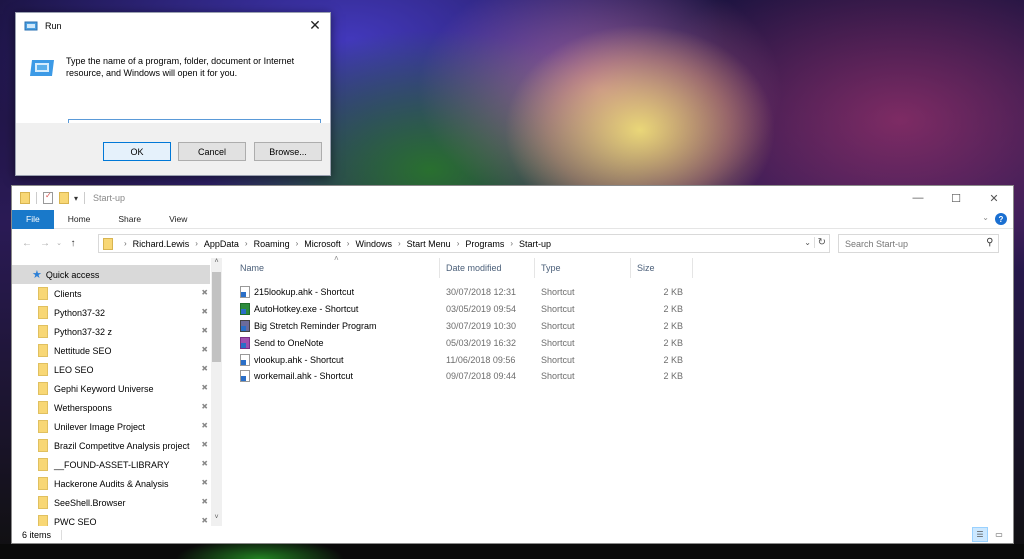 The image size is (1024, 559). What do you see at coordinates (956, 198) in the screenshot?
I see `maximize-button: ☐` at bounding box center [956, 198].